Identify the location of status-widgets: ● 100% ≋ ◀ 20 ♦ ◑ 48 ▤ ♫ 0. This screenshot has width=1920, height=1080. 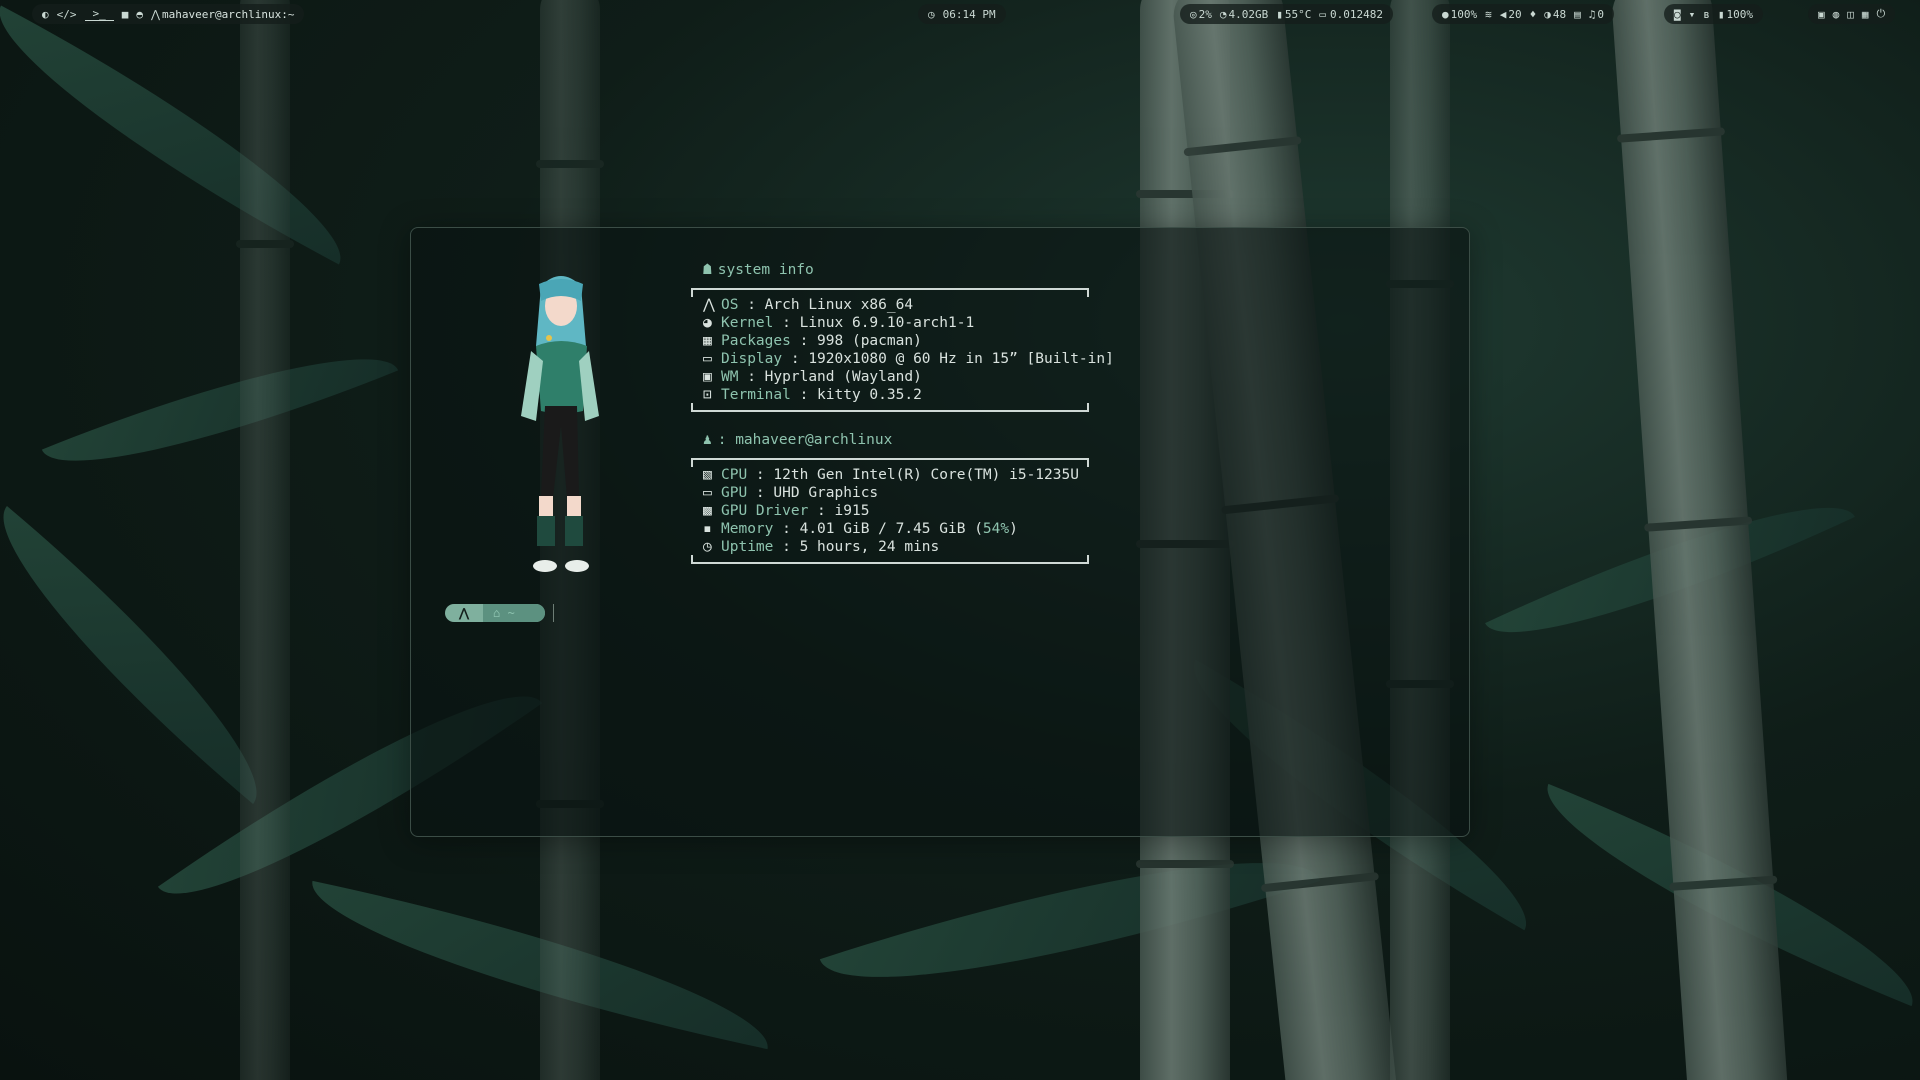
(1523, 14).